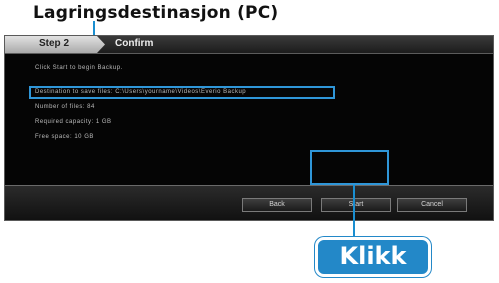 The image size is (499, 283). What do you see at coordinates (134, 43) in the screenshot?
I see `page-title: Confirm` at bounding box center [134, 43].